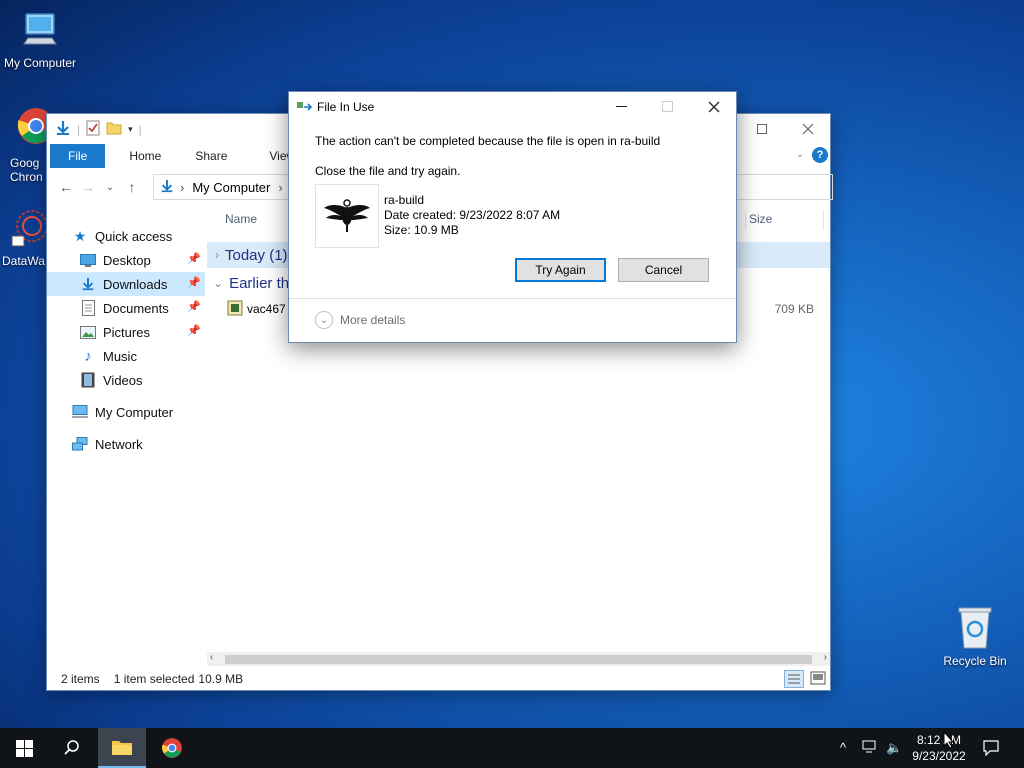 This screenshot has width=1024, height=768. What do you see at coordinates (221, 679) in the screenshot?
I see `status-size: 10.9 MB` at bounding box center [221, 679].